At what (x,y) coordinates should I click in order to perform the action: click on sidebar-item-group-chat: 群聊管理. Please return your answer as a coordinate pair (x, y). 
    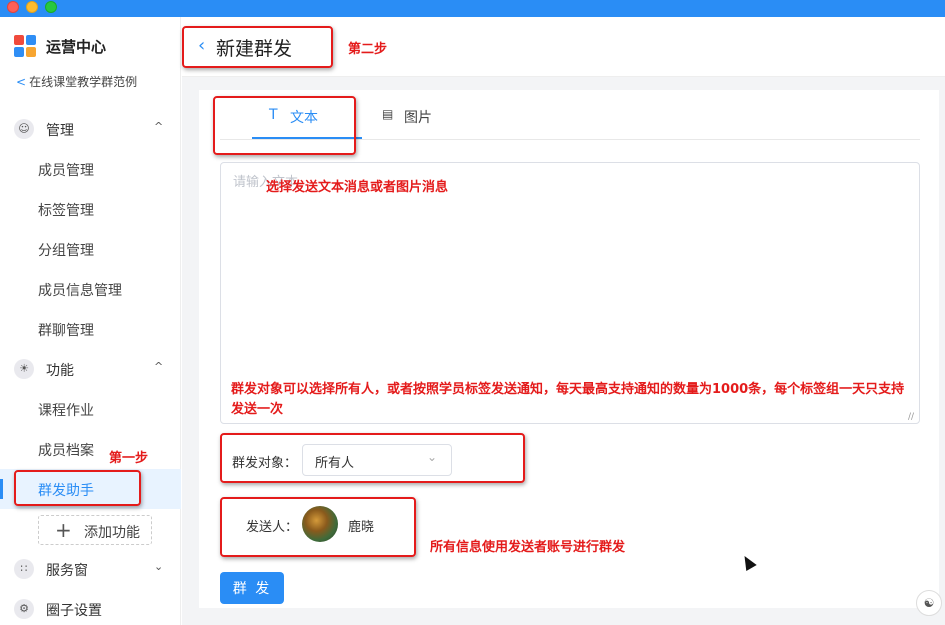
    Looking at the image, I should click on (90, 329).